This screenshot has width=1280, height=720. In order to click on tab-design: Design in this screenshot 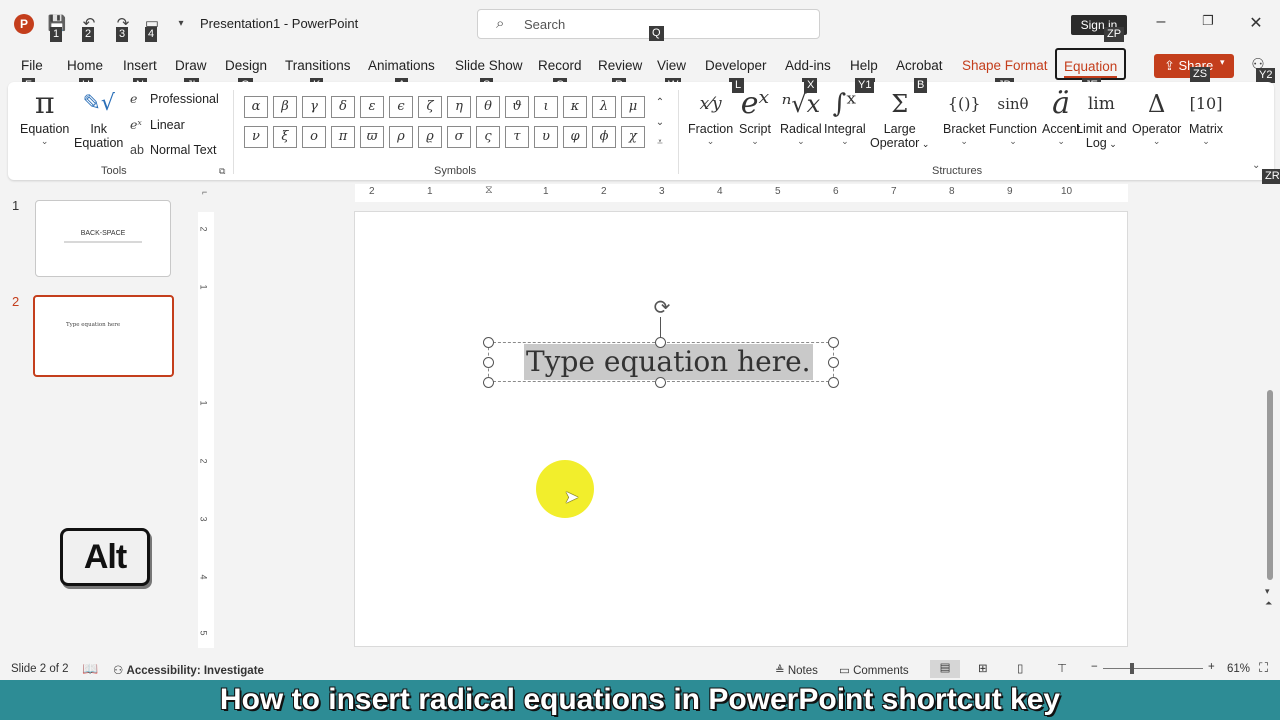, I will do `click(246, 65)`.